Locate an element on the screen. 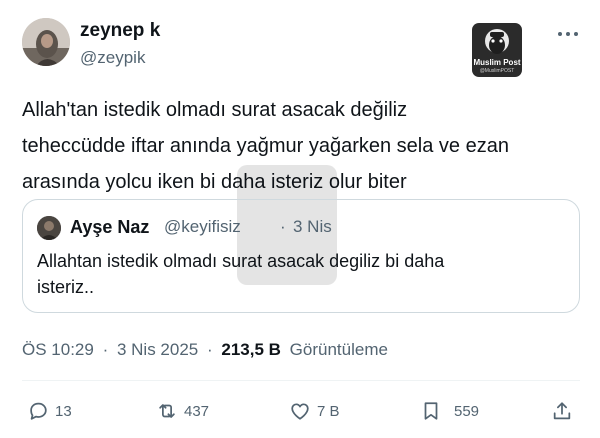 The width and height of the screenshot is (600, 438). bookmark-count: 559 is located at coordinates (467, 411).